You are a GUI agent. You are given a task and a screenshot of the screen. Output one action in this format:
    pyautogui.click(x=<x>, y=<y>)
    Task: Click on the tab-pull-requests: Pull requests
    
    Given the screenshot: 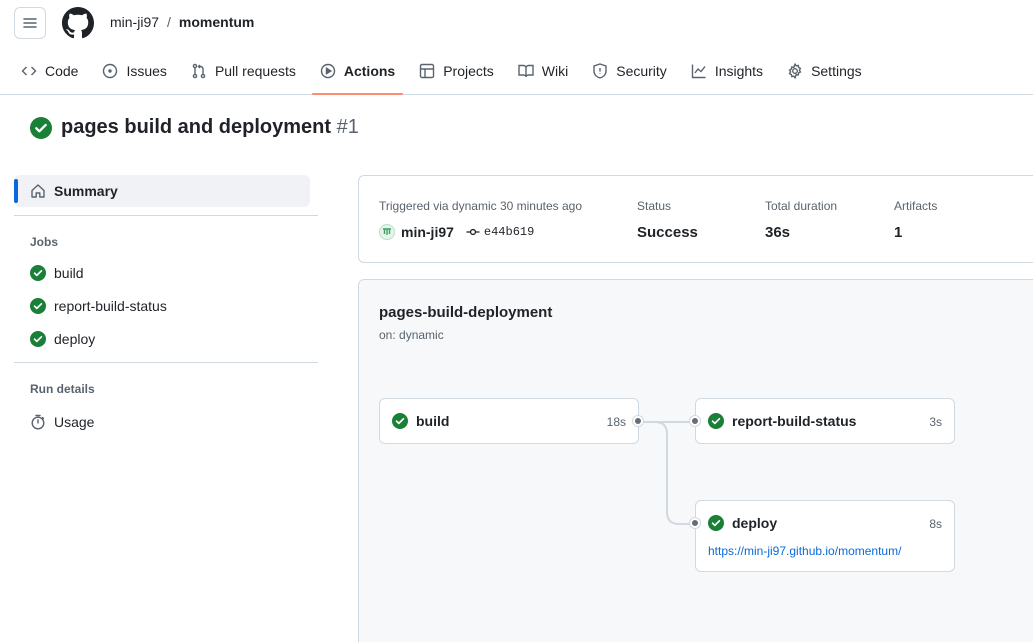 What is the action you would take?
    pyautogui.click(x=243, y=71)
    